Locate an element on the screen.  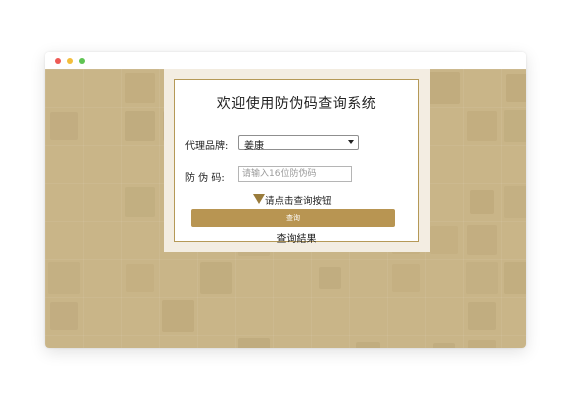
minimize-dot is located at coordinates (70, 61).